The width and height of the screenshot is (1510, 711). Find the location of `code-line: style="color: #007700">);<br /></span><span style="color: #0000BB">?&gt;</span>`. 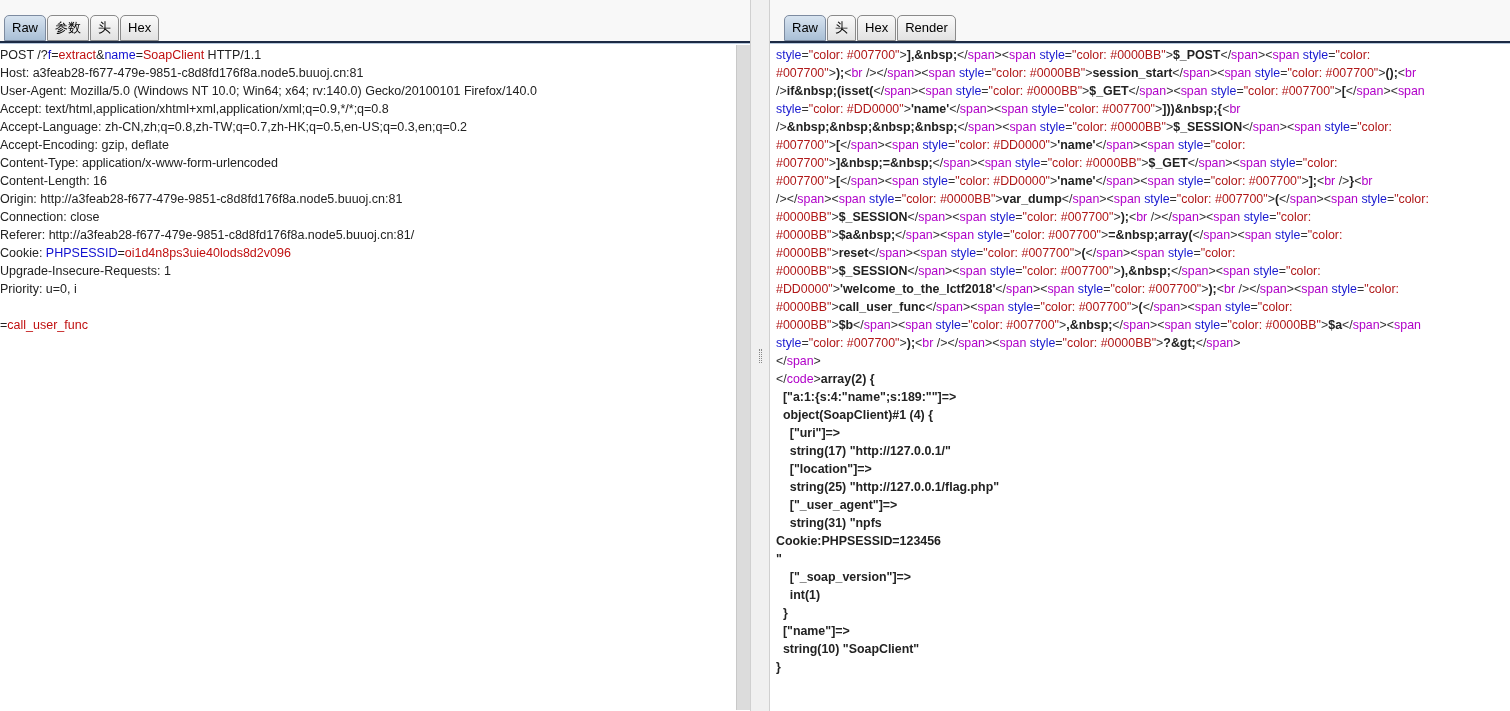

code-line: style="color: #007700">);<br /></span><span style="color: #0000BB">?&gt;</span> is located at coordinates (1008, 343).